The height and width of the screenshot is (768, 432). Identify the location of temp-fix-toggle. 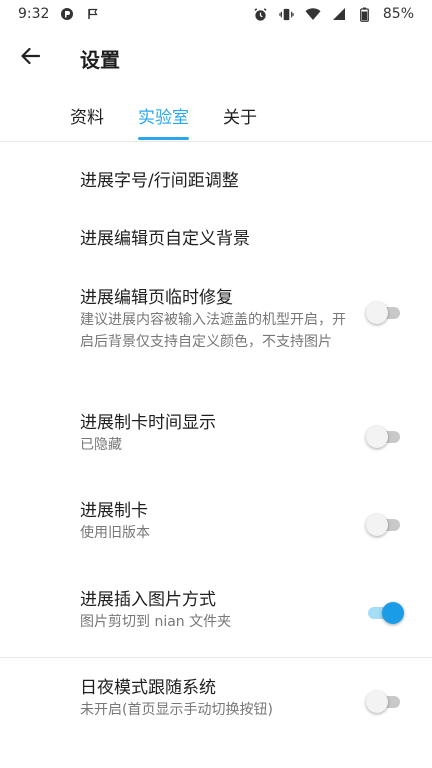
(384, 313).